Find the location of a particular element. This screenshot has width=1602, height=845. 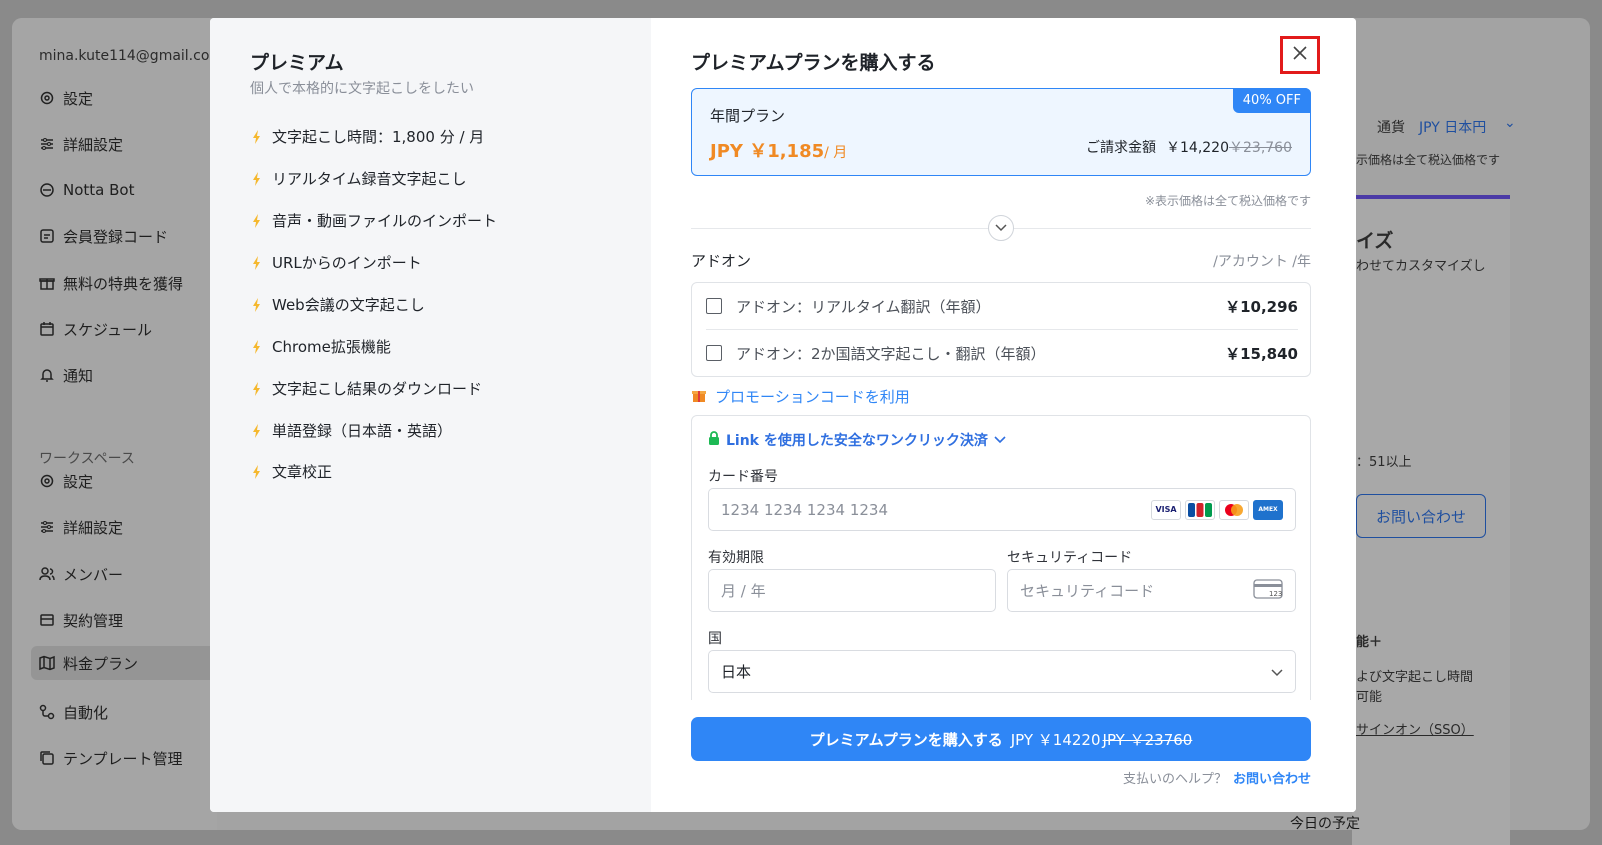

bg-sso-link: サインオン（SSO） is located at coordinates (1415, 728).